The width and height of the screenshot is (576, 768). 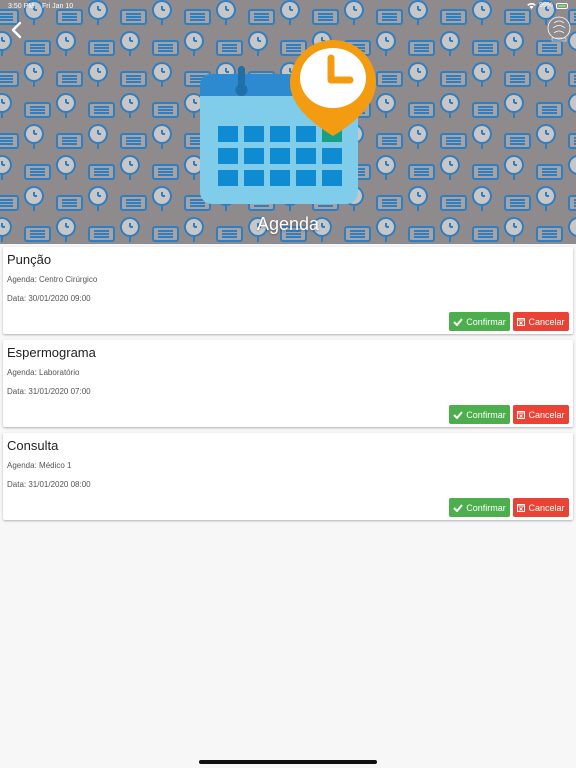 I want to click on appointment-date: Data: 30/01/2020 09:00, so click(x=49, y=298).